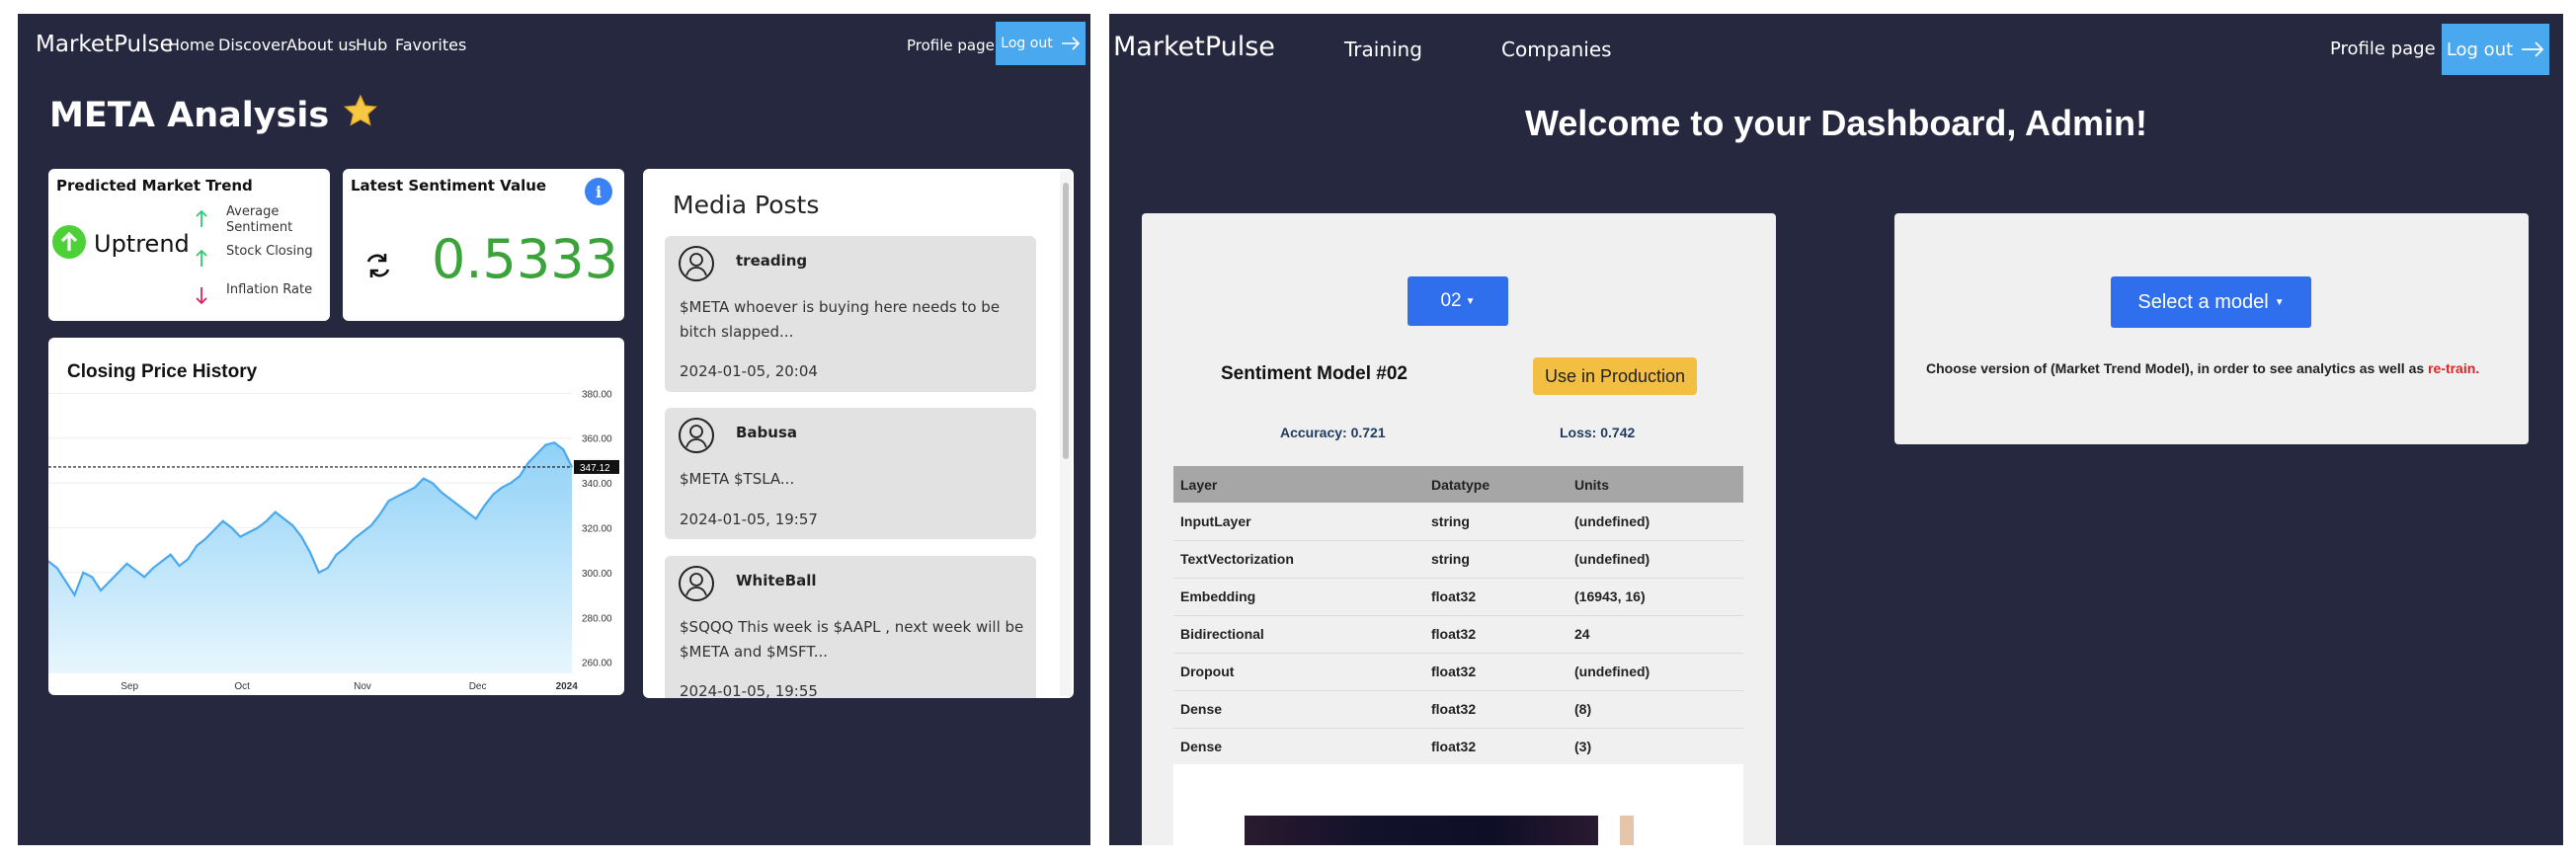 This screenshot has height=861, width=2576. Describe the element at coordinates (2279, 302) in the screenshot. I see `caret-down-icon: ▼` at that location.